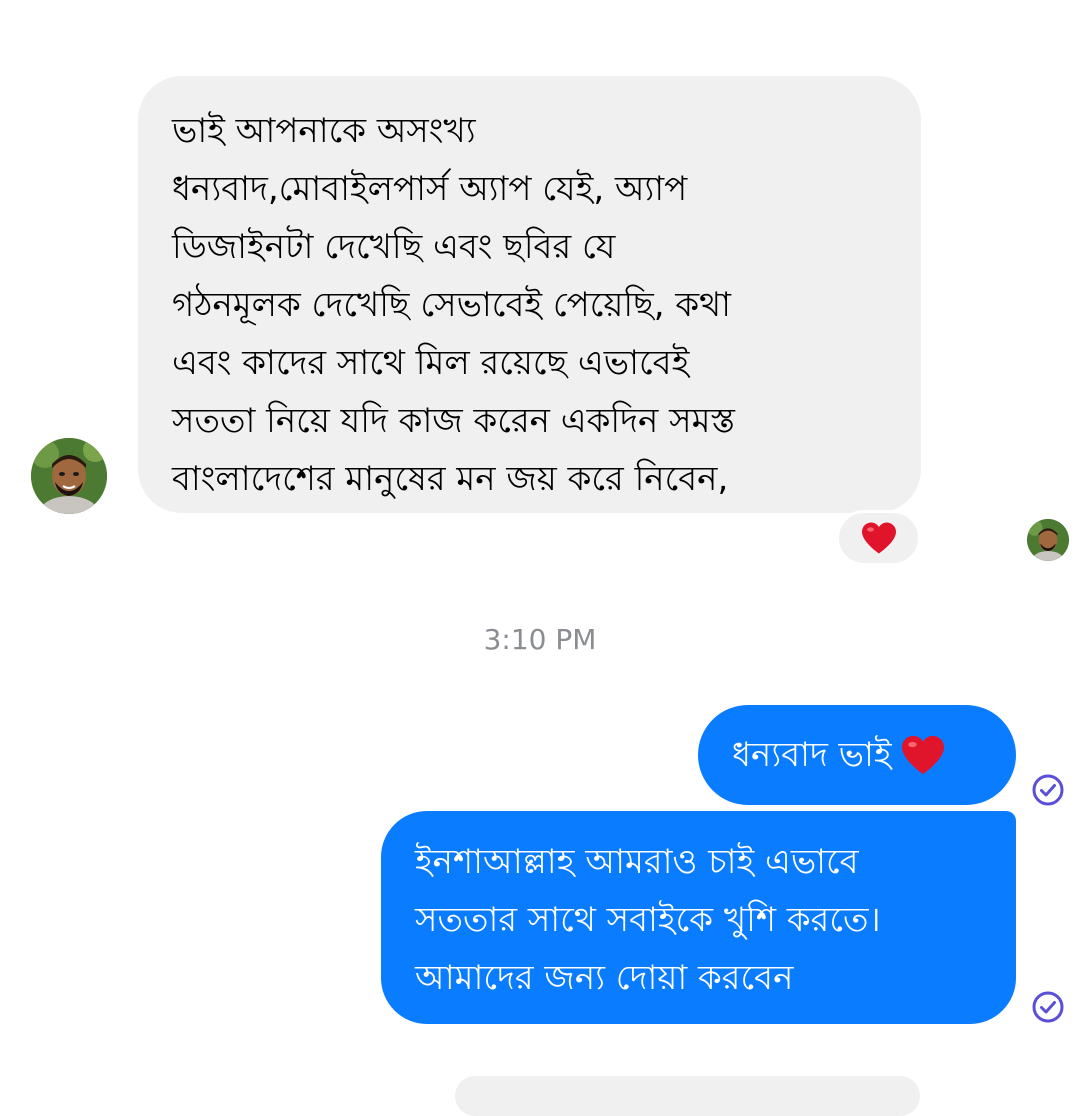 The height and width of the screenshot is (1116, 1080). What do you see at coordinates (431, 363) in the screenshot?
I see `message-line: এবং কাদের সাথে মিল রয়েছে এভাবেই` at bounding box center [431, 363].